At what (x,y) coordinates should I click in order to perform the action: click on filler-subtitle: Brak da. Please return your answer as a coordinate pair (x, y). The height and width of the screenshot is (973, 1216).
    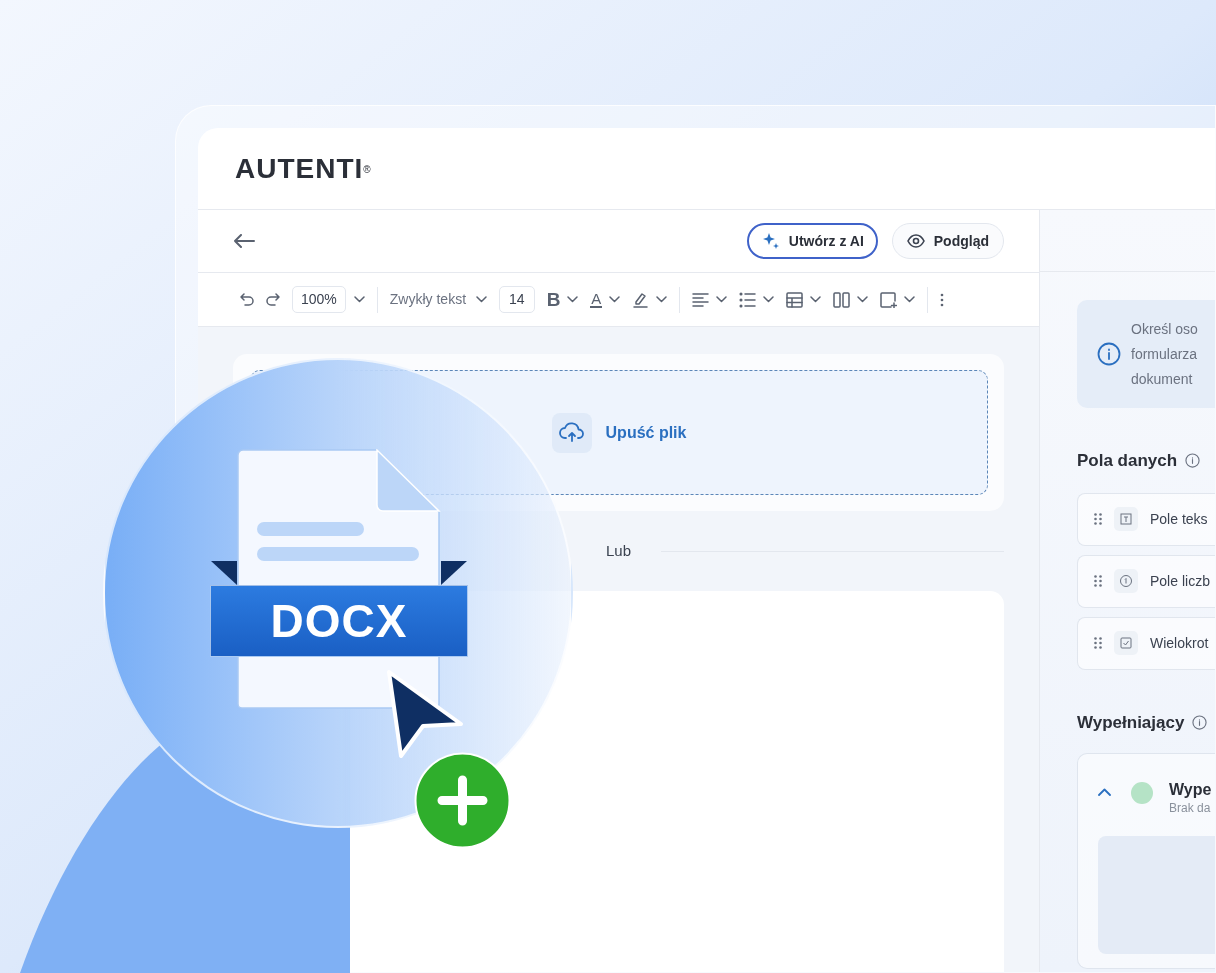
    Looking at the image, I should click on (1190, 808).